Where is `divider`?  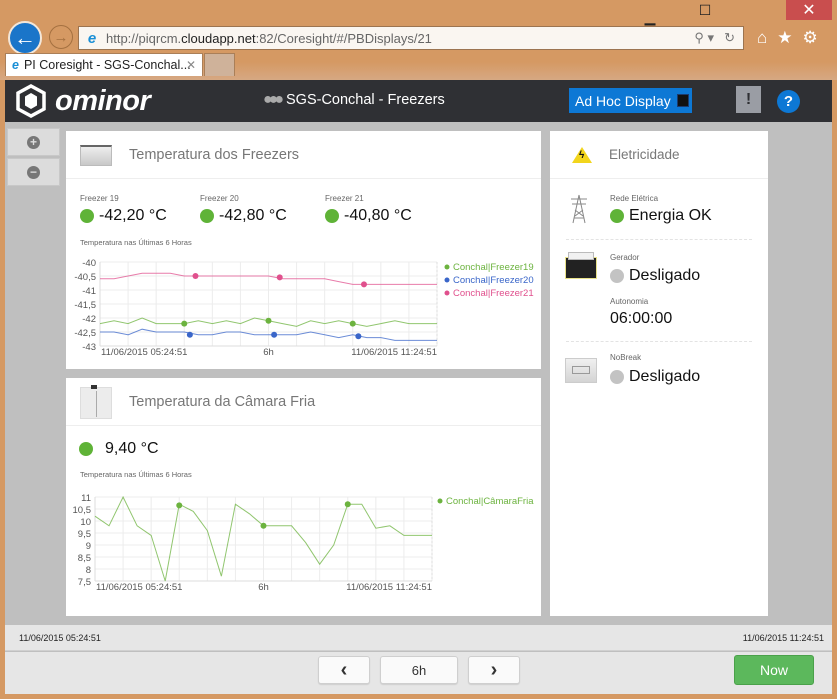
divider is located at coordinates (659, 239).